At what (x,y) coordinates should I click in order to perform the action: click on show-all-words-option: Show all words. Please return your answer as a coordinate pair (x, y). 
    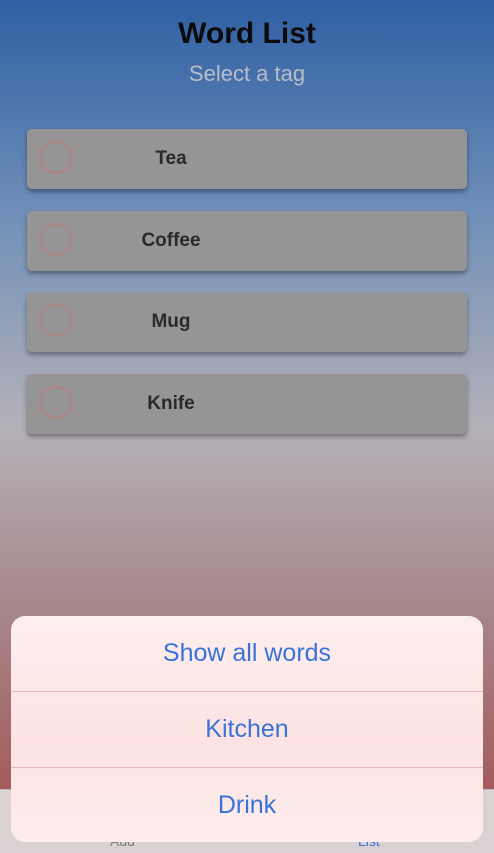
    Looking at the image, I should click on (247, 654).